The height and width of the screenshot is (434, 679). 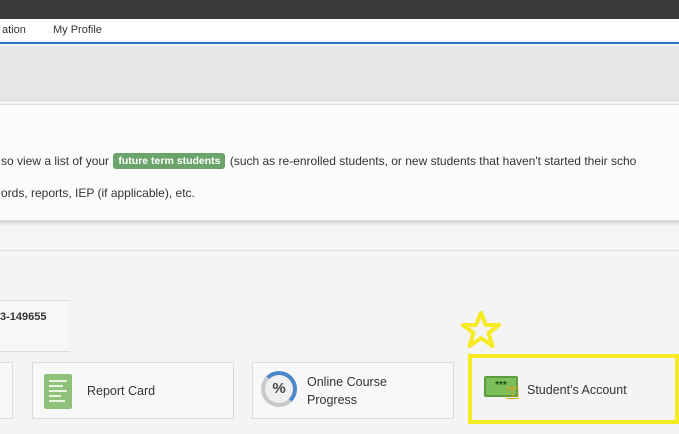 I want to click on report-card-label: Report Card, so click(x=121, y=391).